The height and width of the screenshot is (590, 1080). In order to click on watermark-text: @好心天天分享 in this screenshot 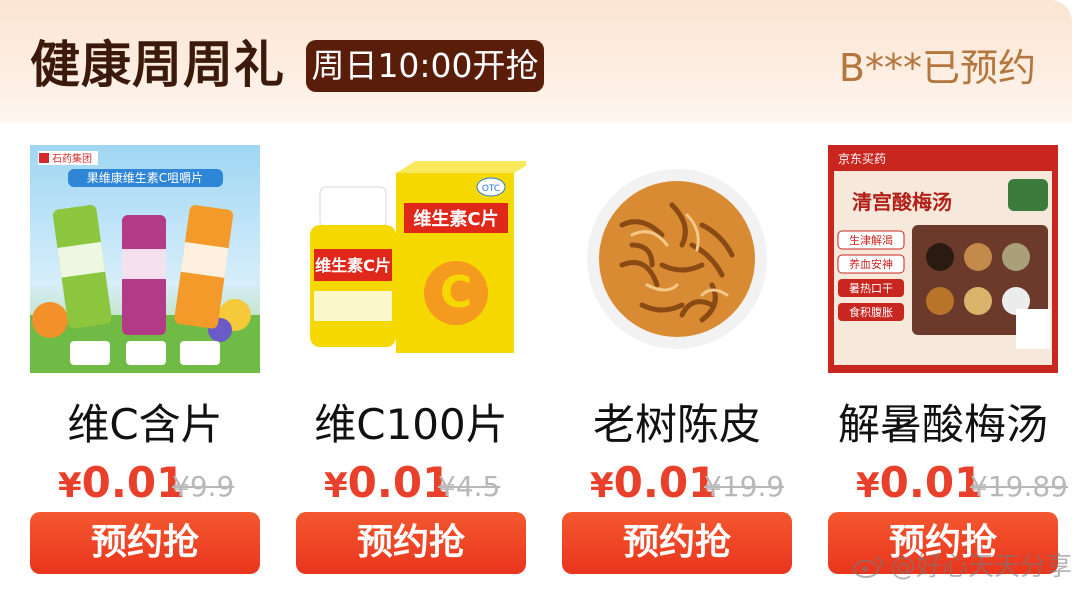, I will do `click(980, 567)`.